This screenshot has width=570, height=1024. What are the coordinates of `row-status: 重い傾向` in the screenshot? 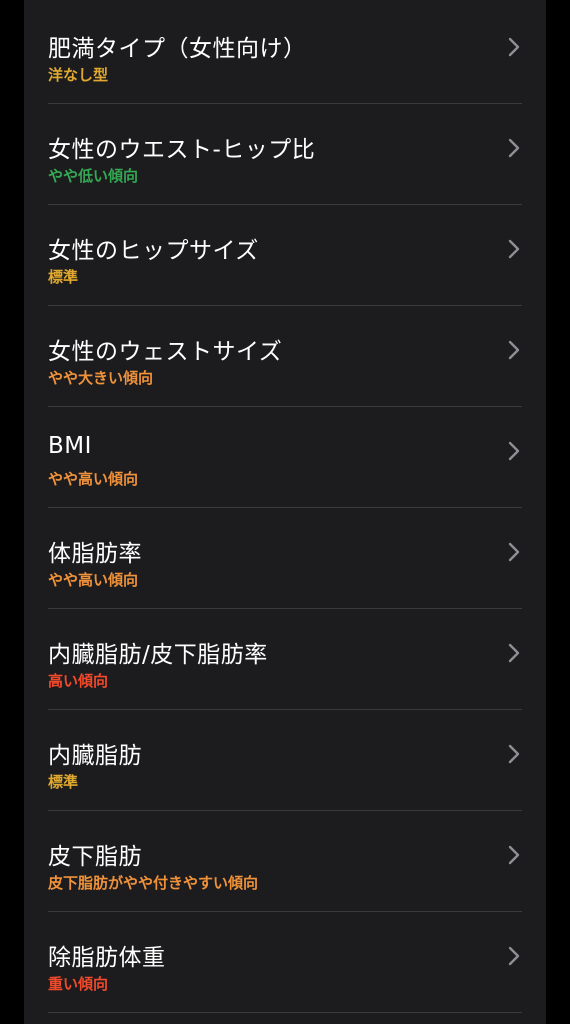 It's located at (78, 984).